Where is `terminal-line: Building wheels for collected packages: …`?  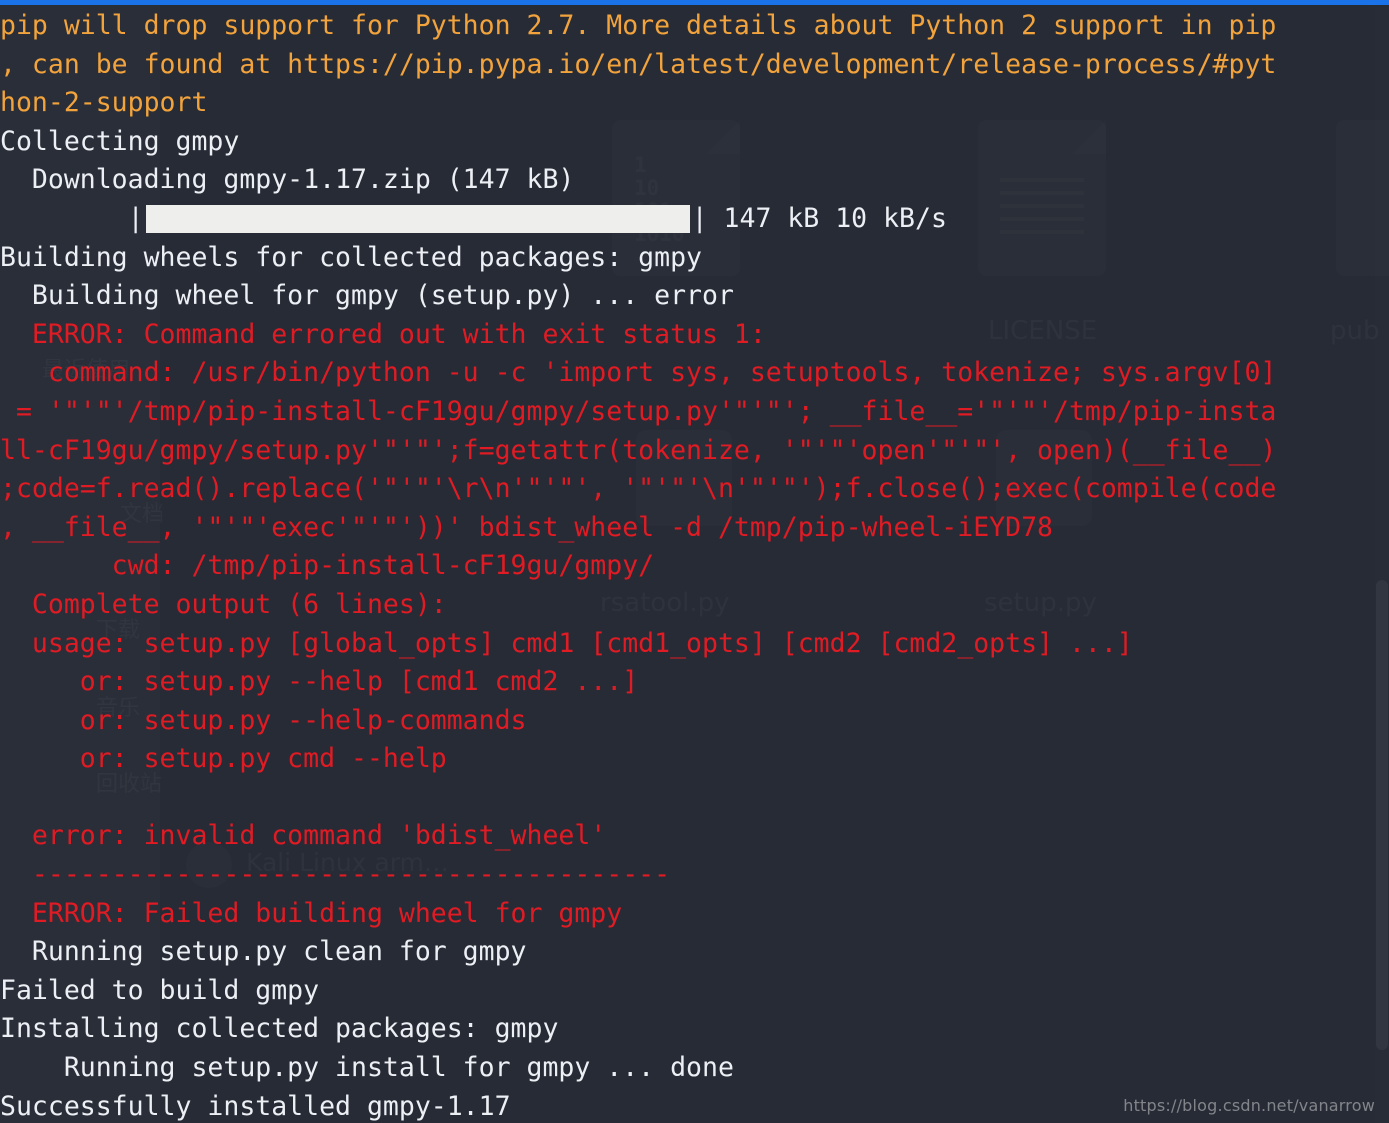
terminal-line: Building wheels for collected packages: … is located at coordinates (351, 257).